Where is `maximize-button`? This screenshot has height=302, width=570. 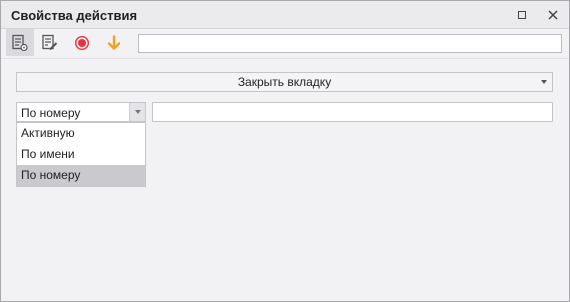
maximize-button is located at coordinates (522, 15).